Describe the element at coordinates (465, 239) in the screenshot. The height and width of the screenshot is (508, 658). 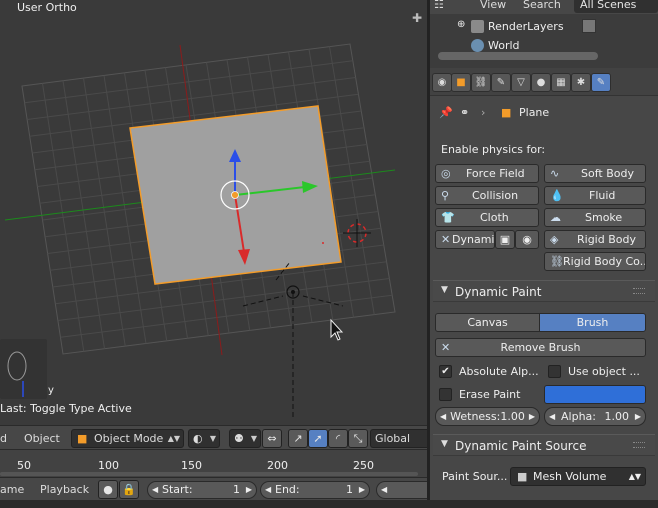
I see `dynamic-paint-remove-button: ✕ Dynami` at that location.